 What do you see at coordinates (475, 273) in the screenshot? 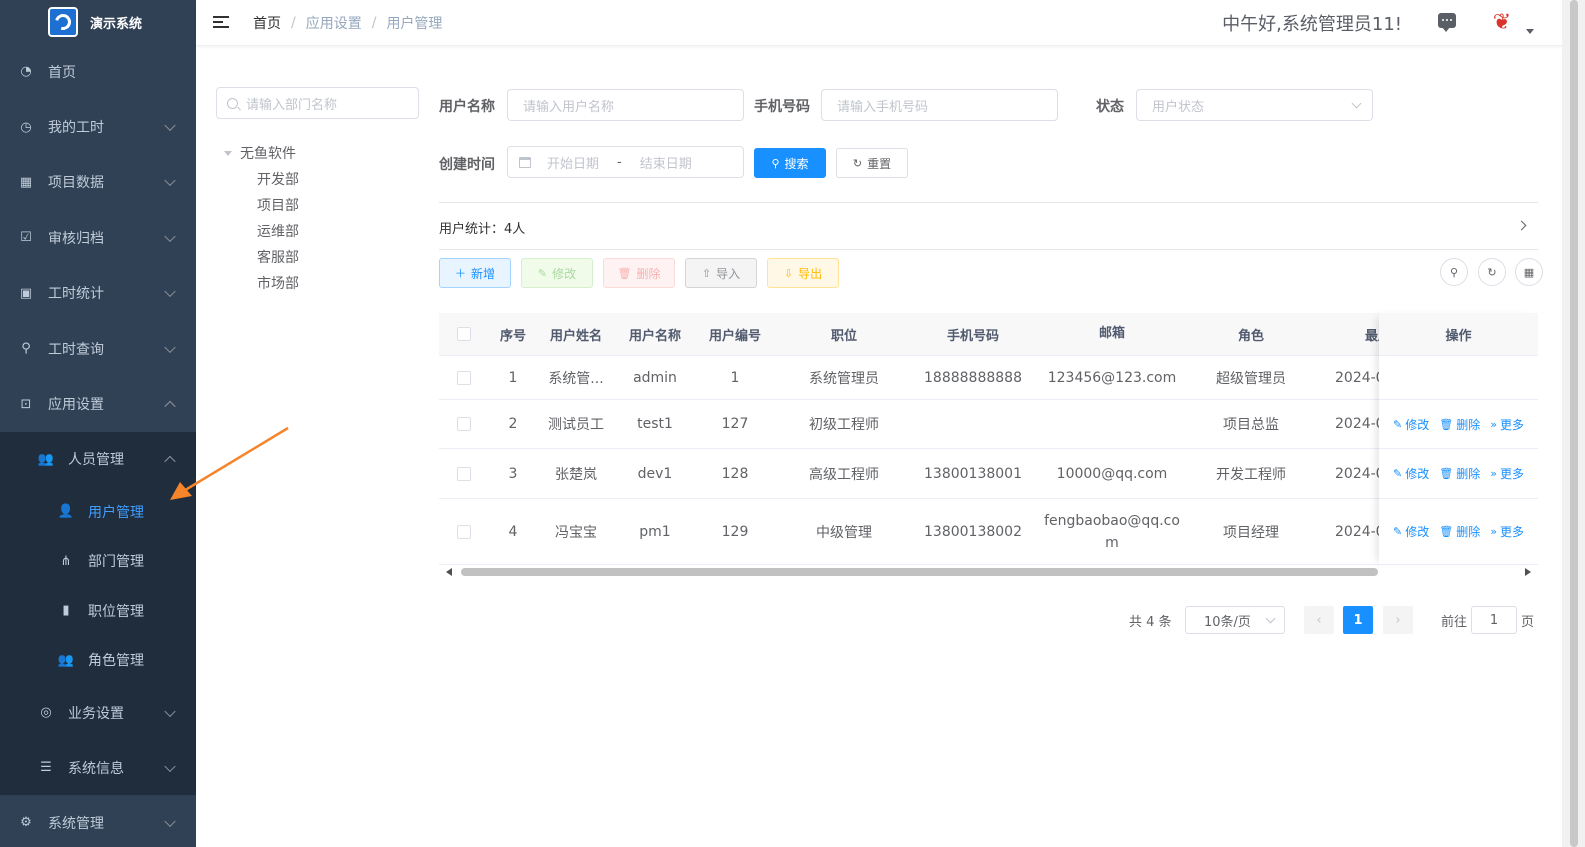
I see `add-button: ＋新增` at bounding box center [475, 273].